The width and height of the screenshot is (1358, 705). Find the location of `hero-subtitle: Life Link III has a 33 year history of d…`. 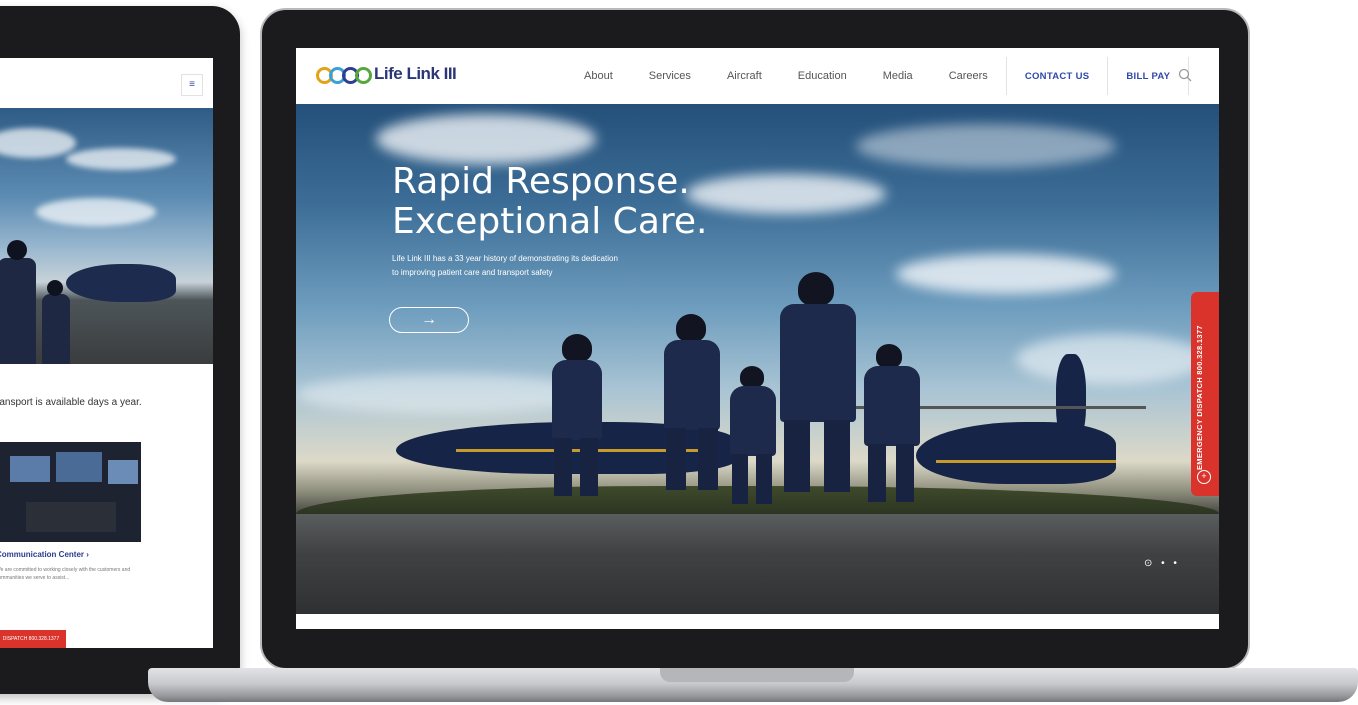

hero-subtitle: Life Link III has a 33 year history of d… is located at coordinates (537, 266).